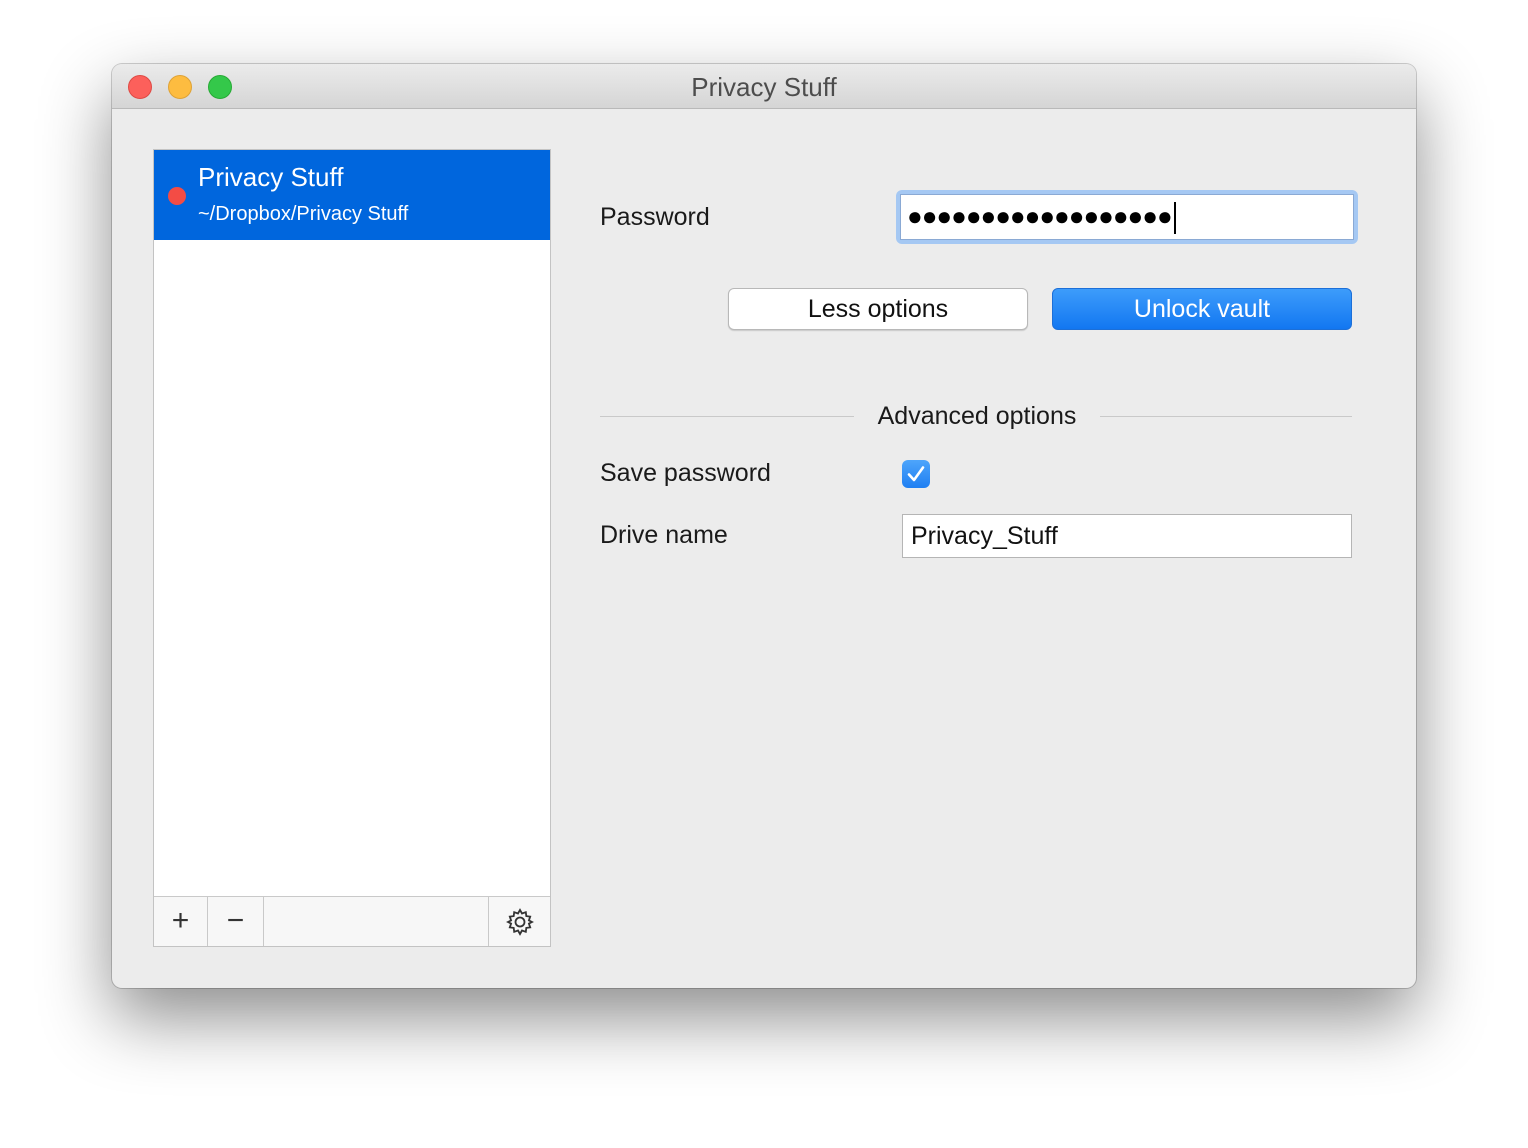 The height and width of the screenshot is (1148, 1528). Describe the element at coordinates (1127, 536) in the screenshot. I see `drive-name-input` at that location.